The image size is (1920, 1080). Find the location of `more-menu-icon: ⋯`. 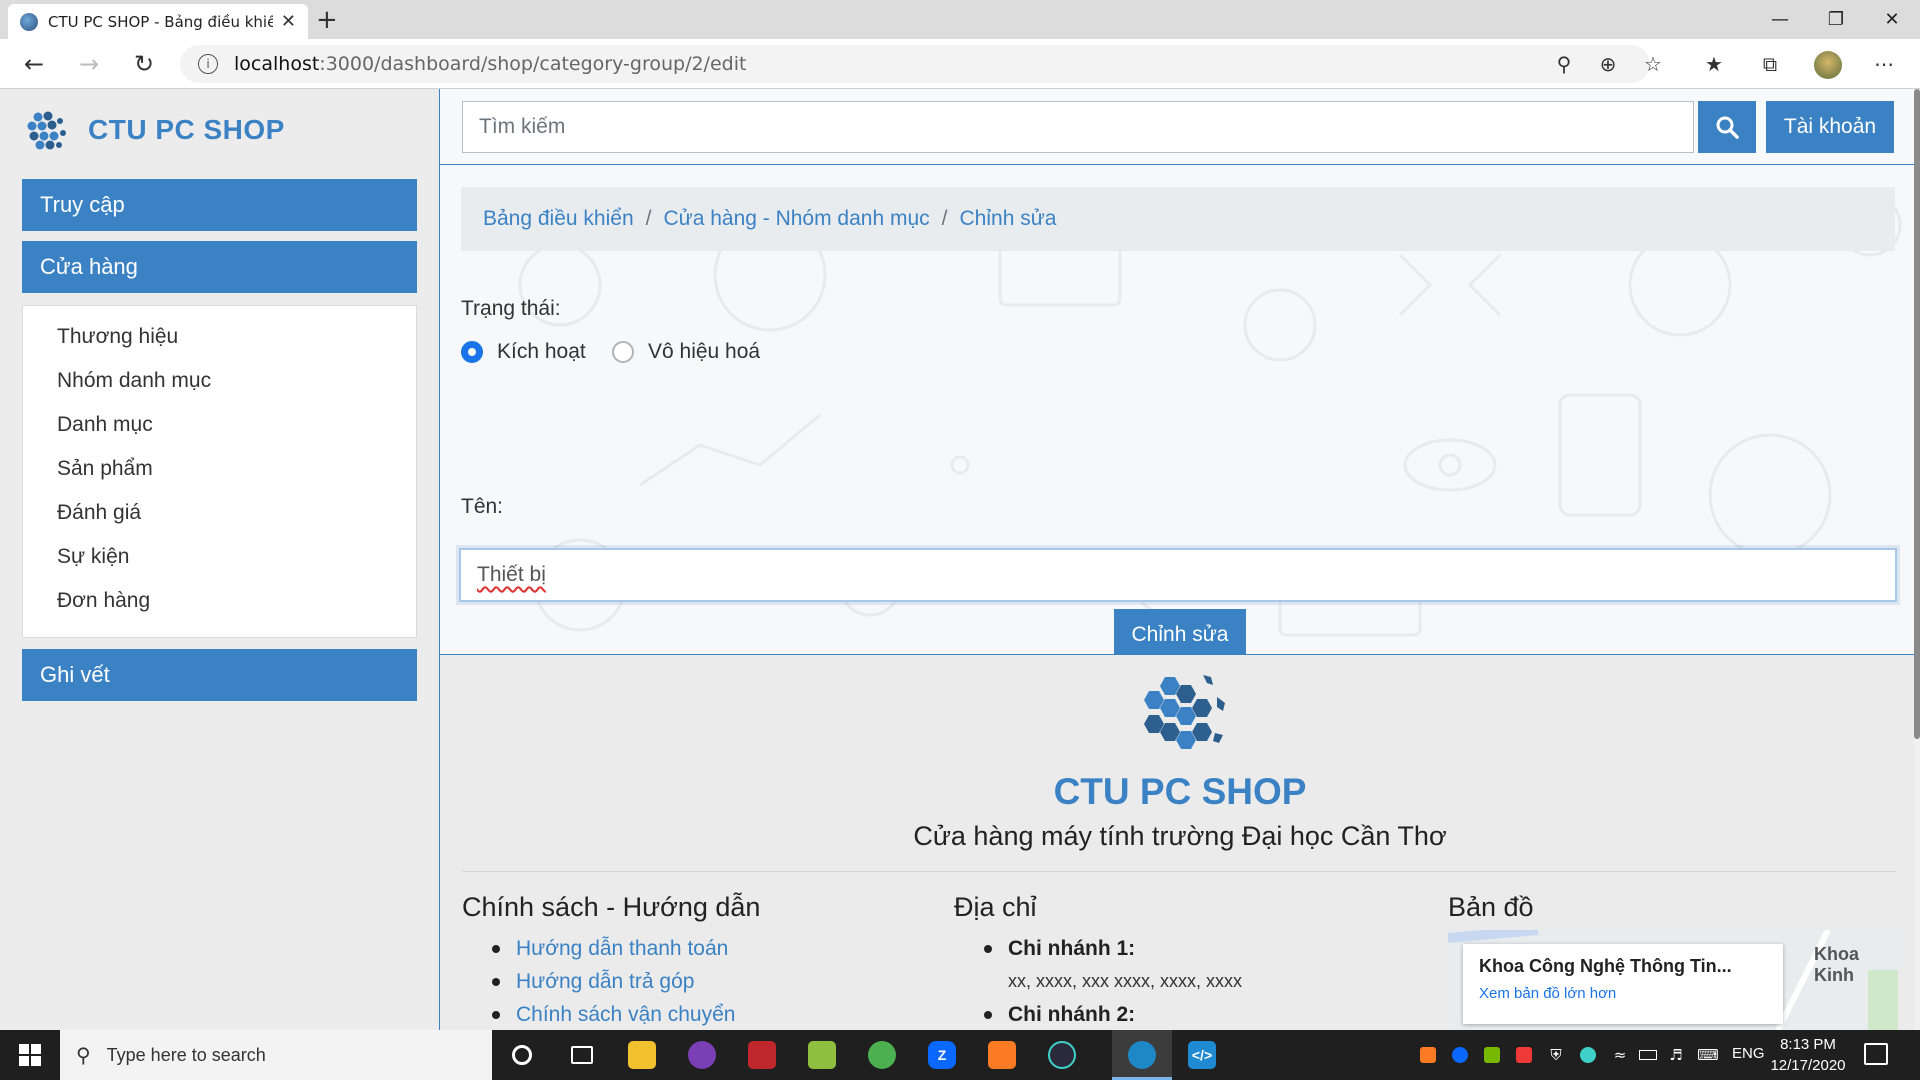

more-menu-icon: ⋯ is located at coordinates (1884, 64).